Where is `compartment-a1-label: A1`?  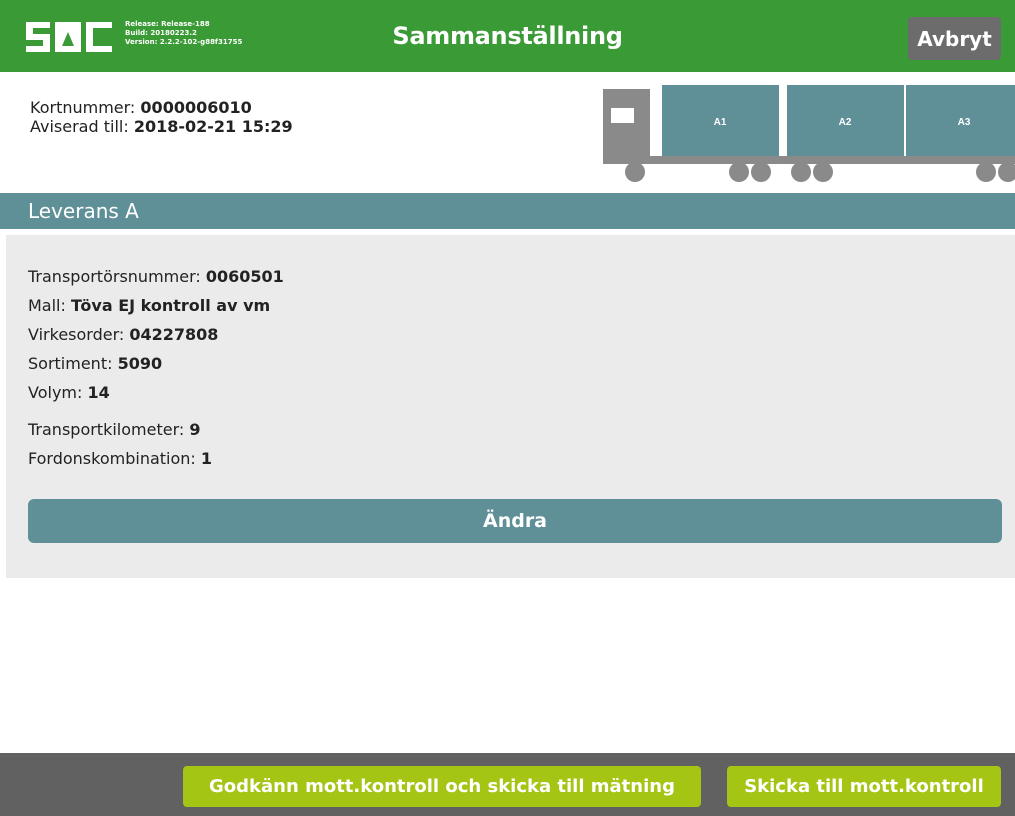 compartment-a1-label: A1 is located at coordinates (720, 122).